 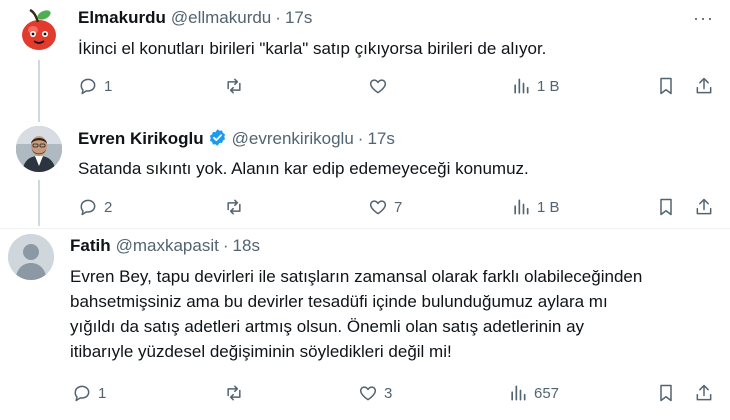 I want to click on tweet-divider, so click(x=365, y=228).